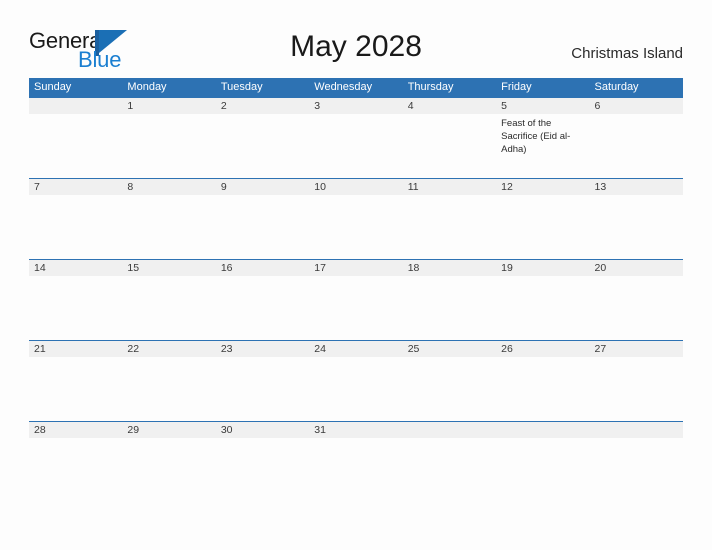  Describe the element at coordinates (616, 87) in the screenshot. I see `weekday-header-saturday: Saturday` at that location.